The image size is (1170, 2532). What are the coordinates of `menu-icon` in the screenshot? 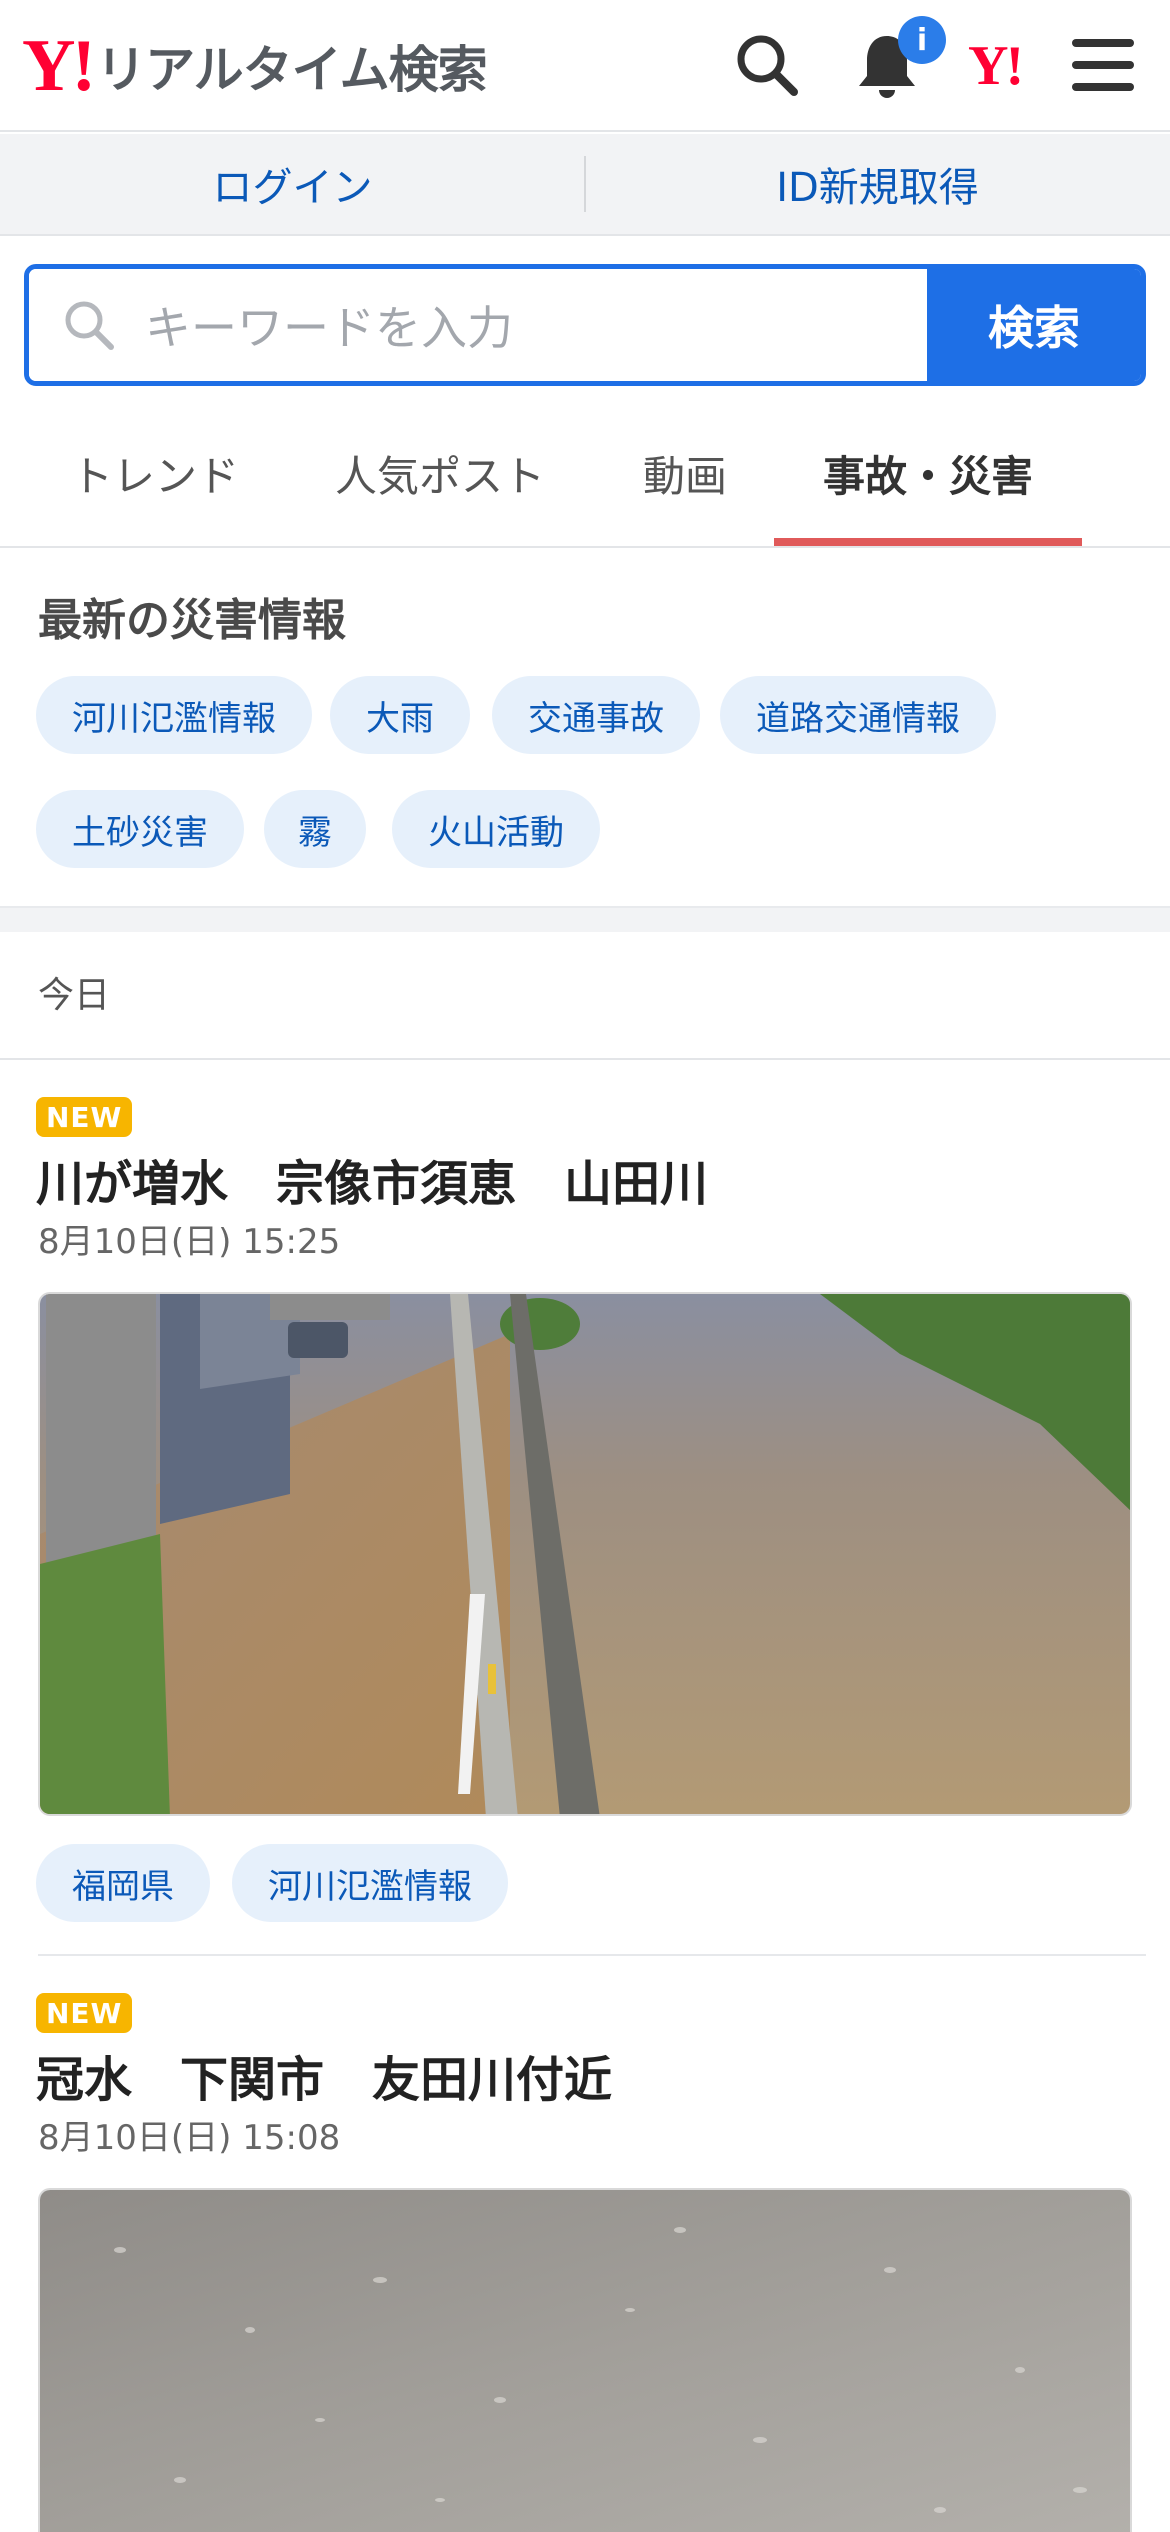 It's located at (1103, 65).